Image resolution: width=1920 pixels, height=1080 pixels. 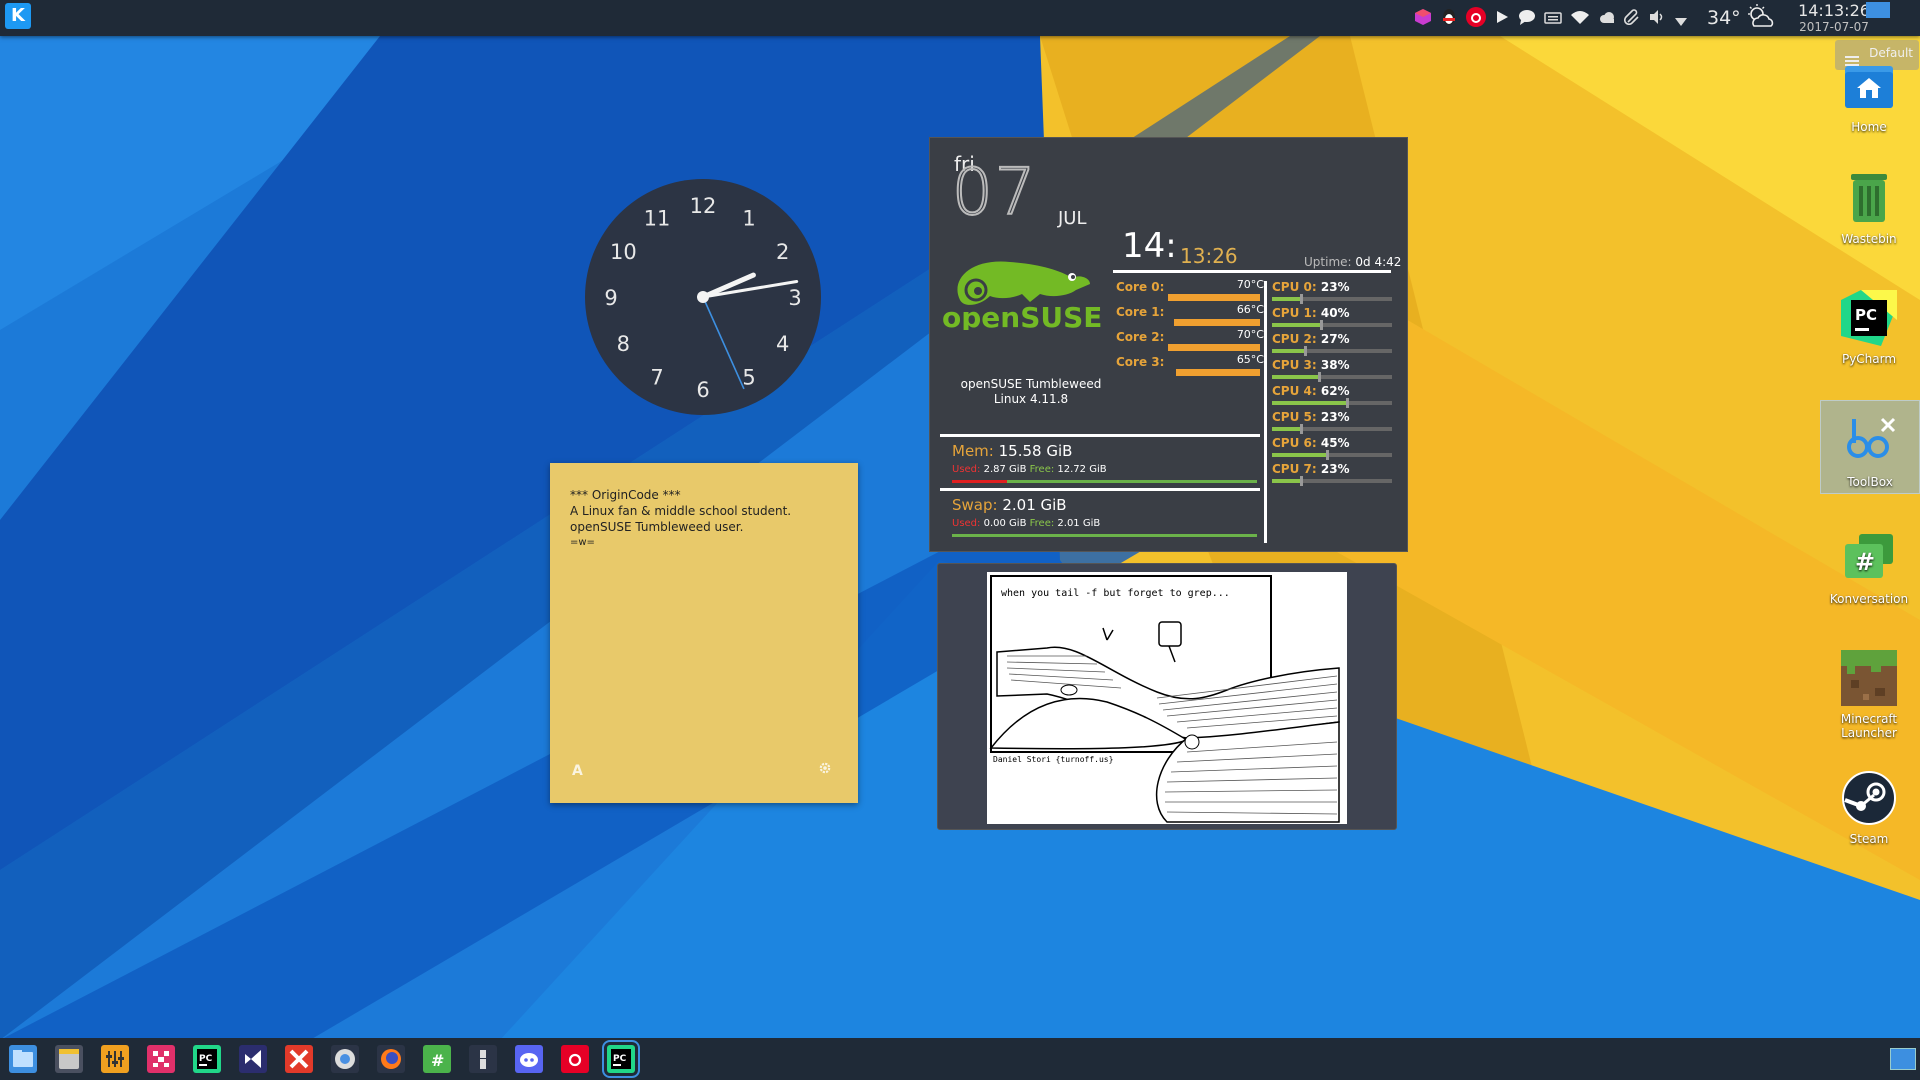 What do you see at coordinates (825, 770) in the screenshot?
I see `gear-icon` at bounding box center [825, 770].